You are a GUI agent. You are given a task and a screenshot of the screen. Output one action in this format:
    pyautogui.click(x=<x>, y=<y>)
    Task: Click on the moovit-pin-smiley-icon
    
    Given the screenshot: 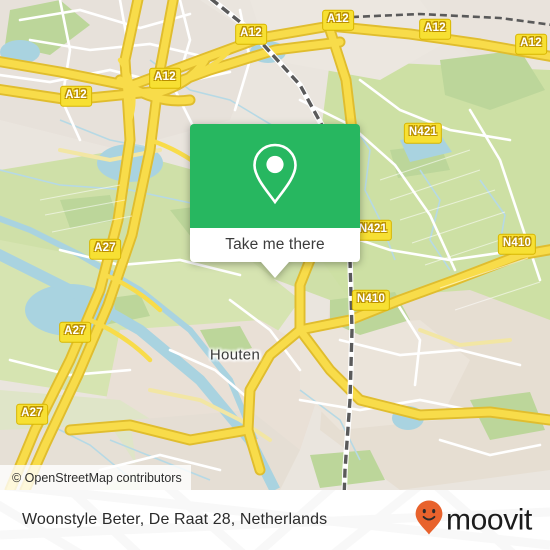 What is the action you would take?
    pyautogui.click(x=429, y=520)
    